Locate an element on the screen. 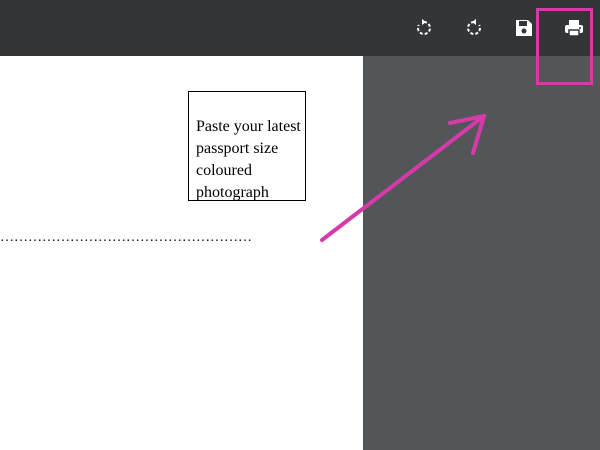 Image resolution: width=600 pixels, height=450 pixels. save-icon is located at coordinates (524, 28).